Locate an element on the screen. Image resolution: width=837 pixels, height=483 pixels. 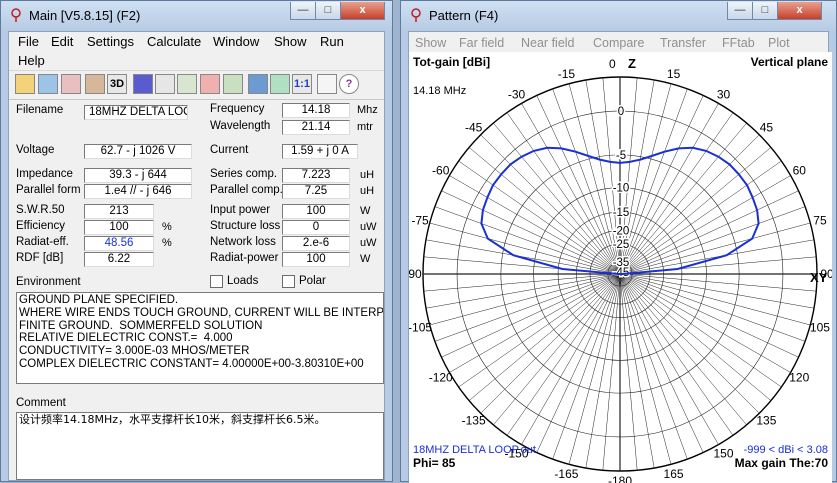
radiat-power-label: Radiat-power is located at coordinates (244, 258).